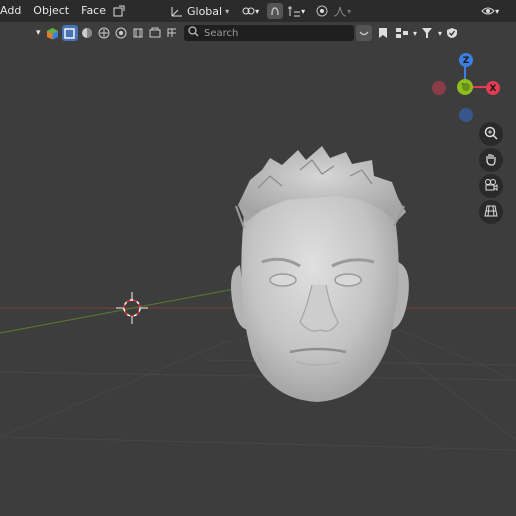 Image resolution: width=516 pixels, height=516 pixels. What do you see at coordinates (93, 11) in the screenshot?
I see `menu-face: Face` at bounding box center [93, 11].